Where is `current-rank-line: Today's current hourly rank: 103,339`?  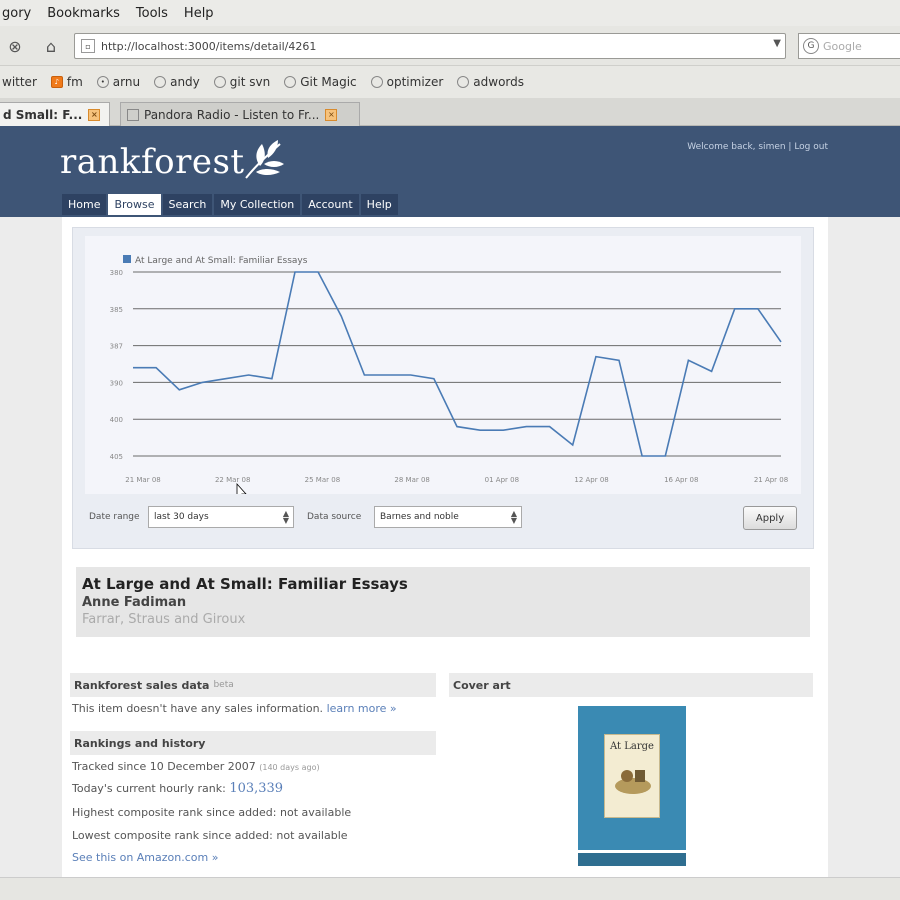
current-rank-line: Today's current hourly rank: 103,339 is located at coordinates (178, 788).